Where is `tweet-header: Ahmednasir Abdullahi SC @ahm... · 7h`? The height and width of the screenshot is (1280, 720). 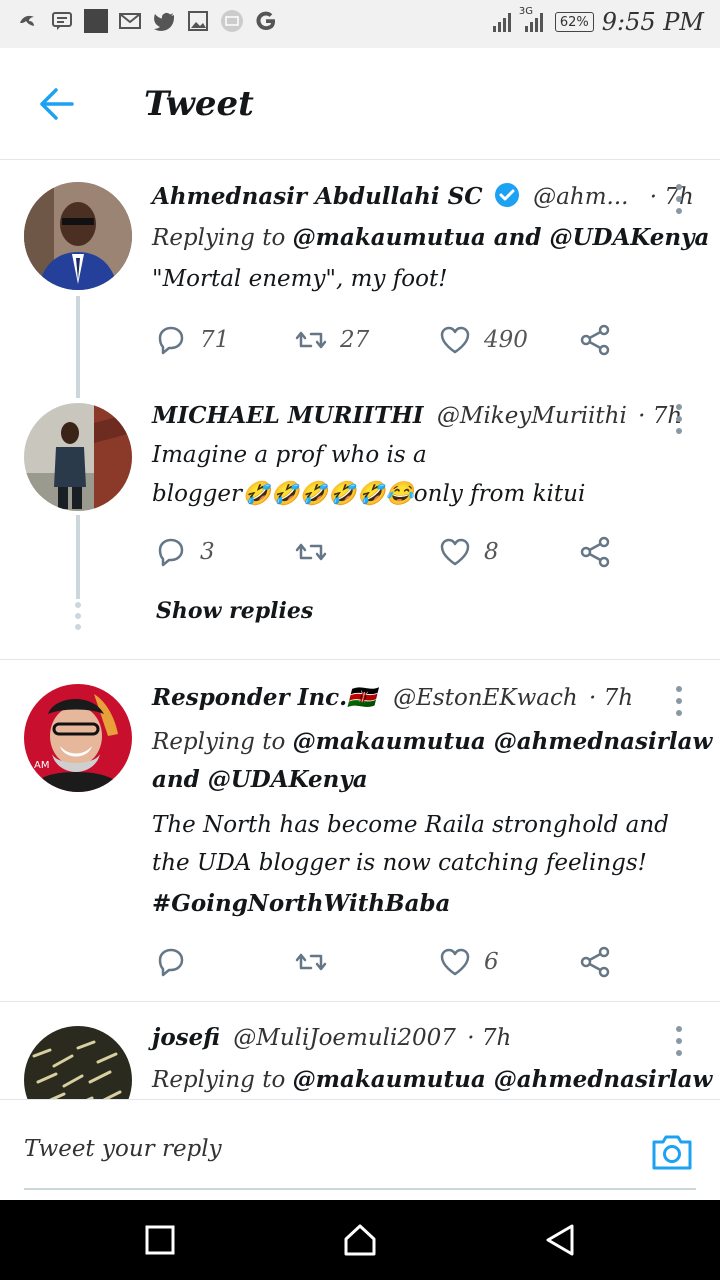
tweet-header: Ahmednasir Abdullahi SC @ahm... · 7h is located at coordinates (423, 198).